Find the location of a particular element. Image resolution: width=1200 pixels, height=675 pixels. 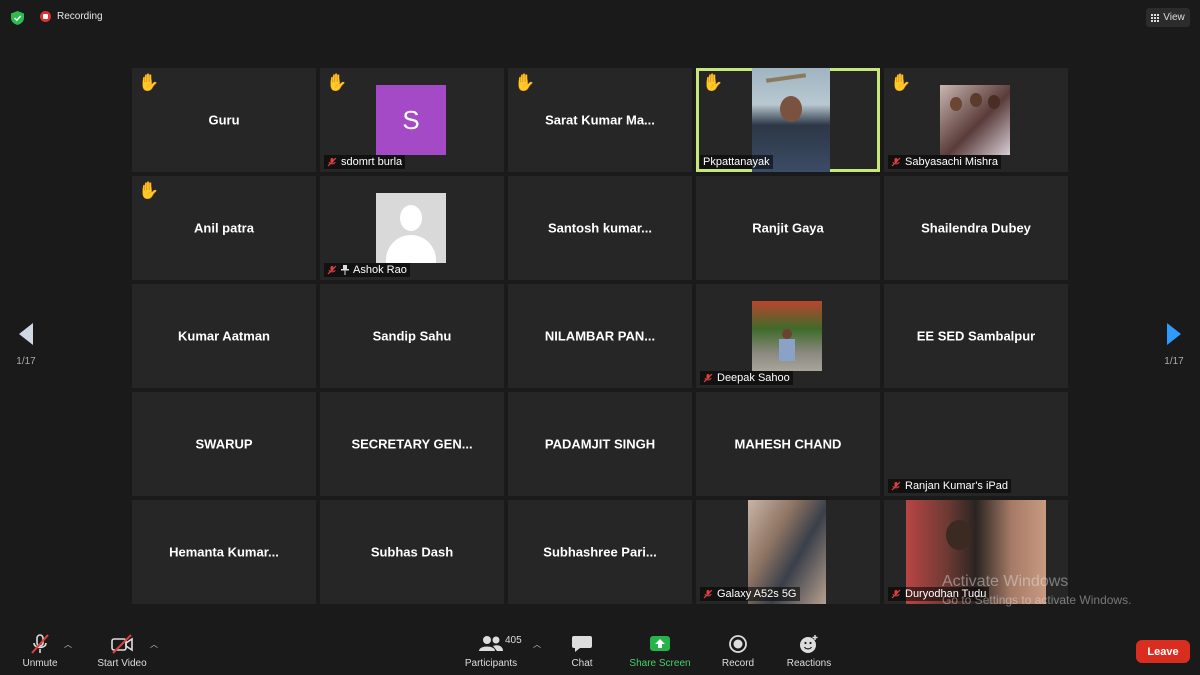

participant-tile: Ranjan Kumar's iPad is located at coordinates (976, 444).